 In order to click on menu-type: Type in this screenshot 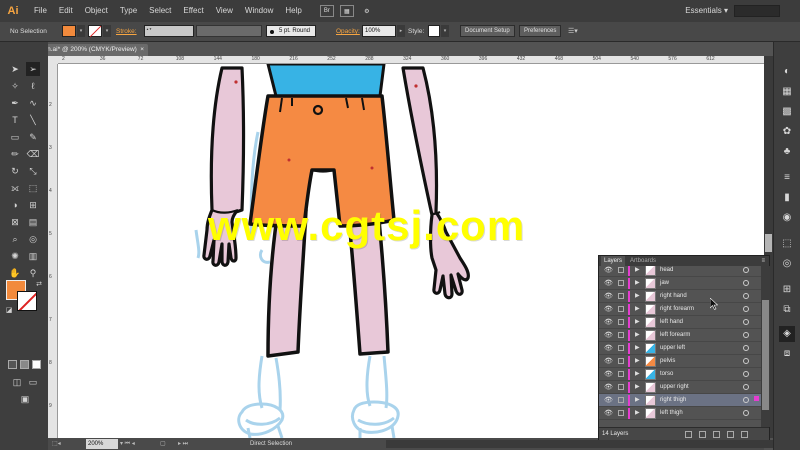, I will do `click(128, 11)`.